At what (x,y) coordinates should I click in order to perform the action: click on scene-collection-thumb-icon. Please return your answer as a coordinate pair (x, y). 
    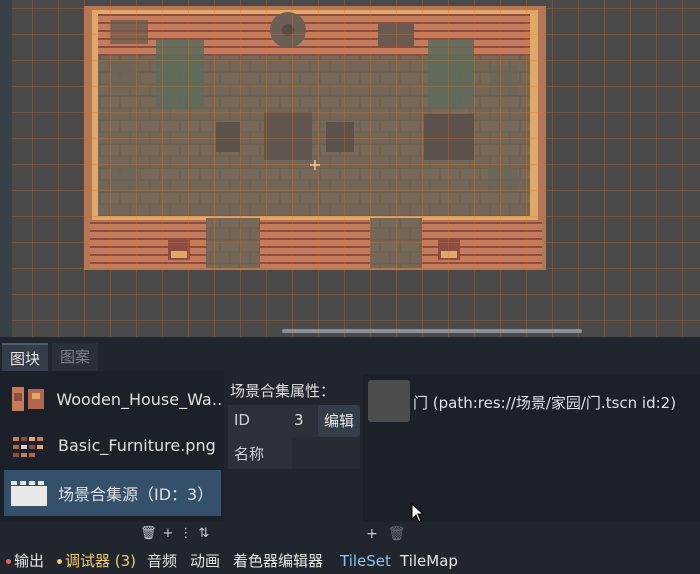
    Looking at the image, I should click on (29, 493).